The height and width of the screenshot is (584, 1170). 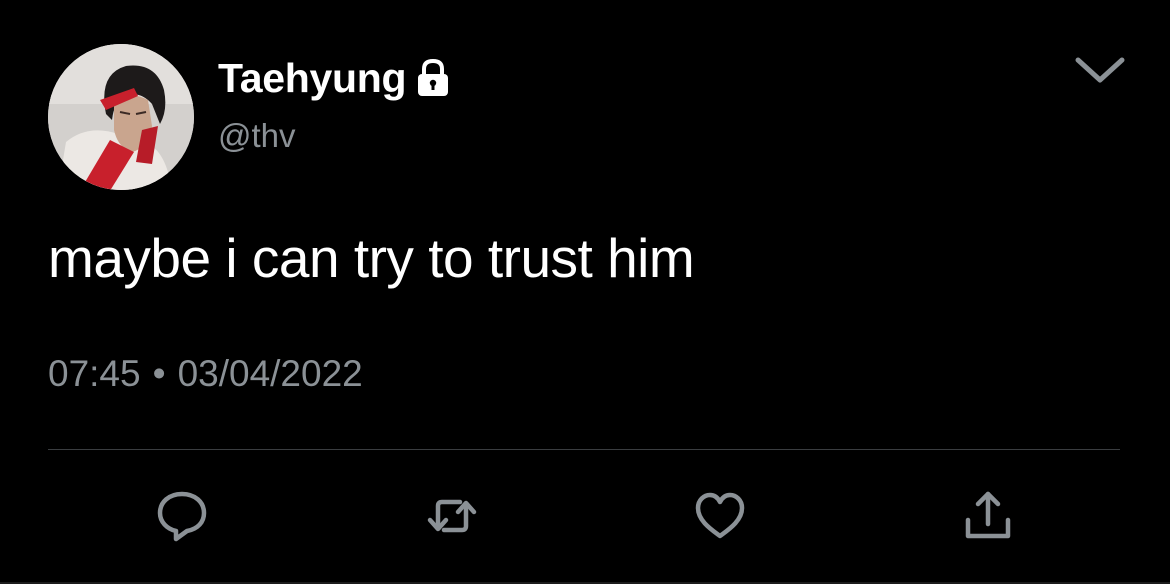 I want to click on like-button, so click(x=720, y=516).